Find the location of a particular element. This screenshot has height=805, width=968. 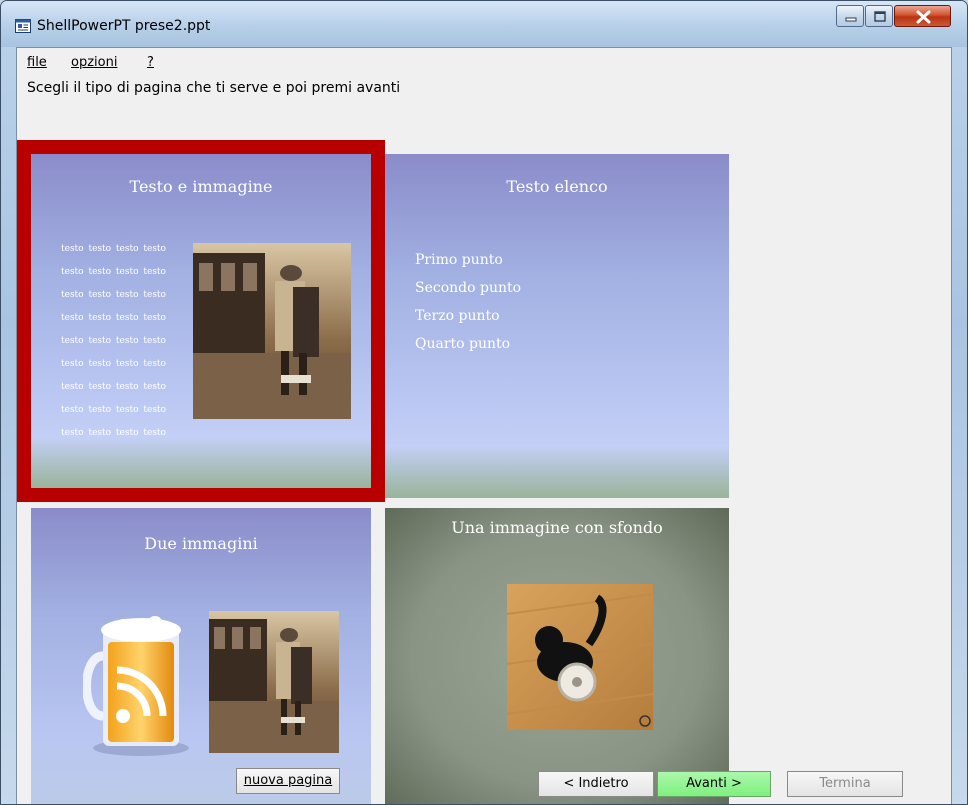

title-bar: ShellPowerPT prese2.ppt is located at coordinates (484, 24).